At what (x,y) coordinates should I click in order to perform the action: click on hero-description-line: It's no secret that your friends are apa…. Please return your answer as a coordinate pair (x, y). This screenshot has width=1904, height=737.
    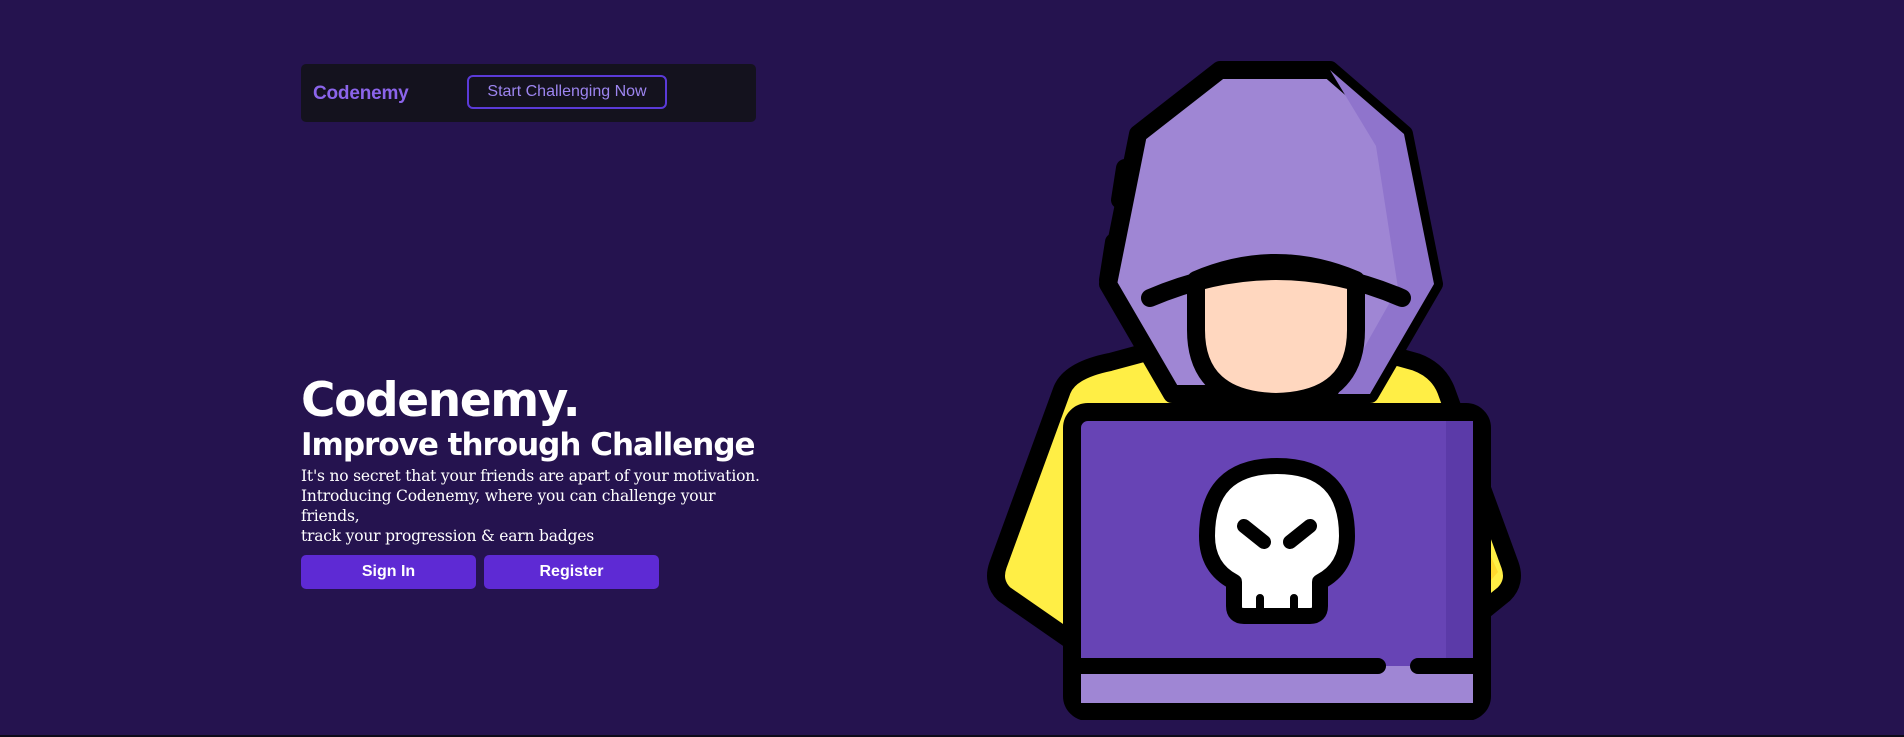
    Looking at the image, I should click on (530, 476).